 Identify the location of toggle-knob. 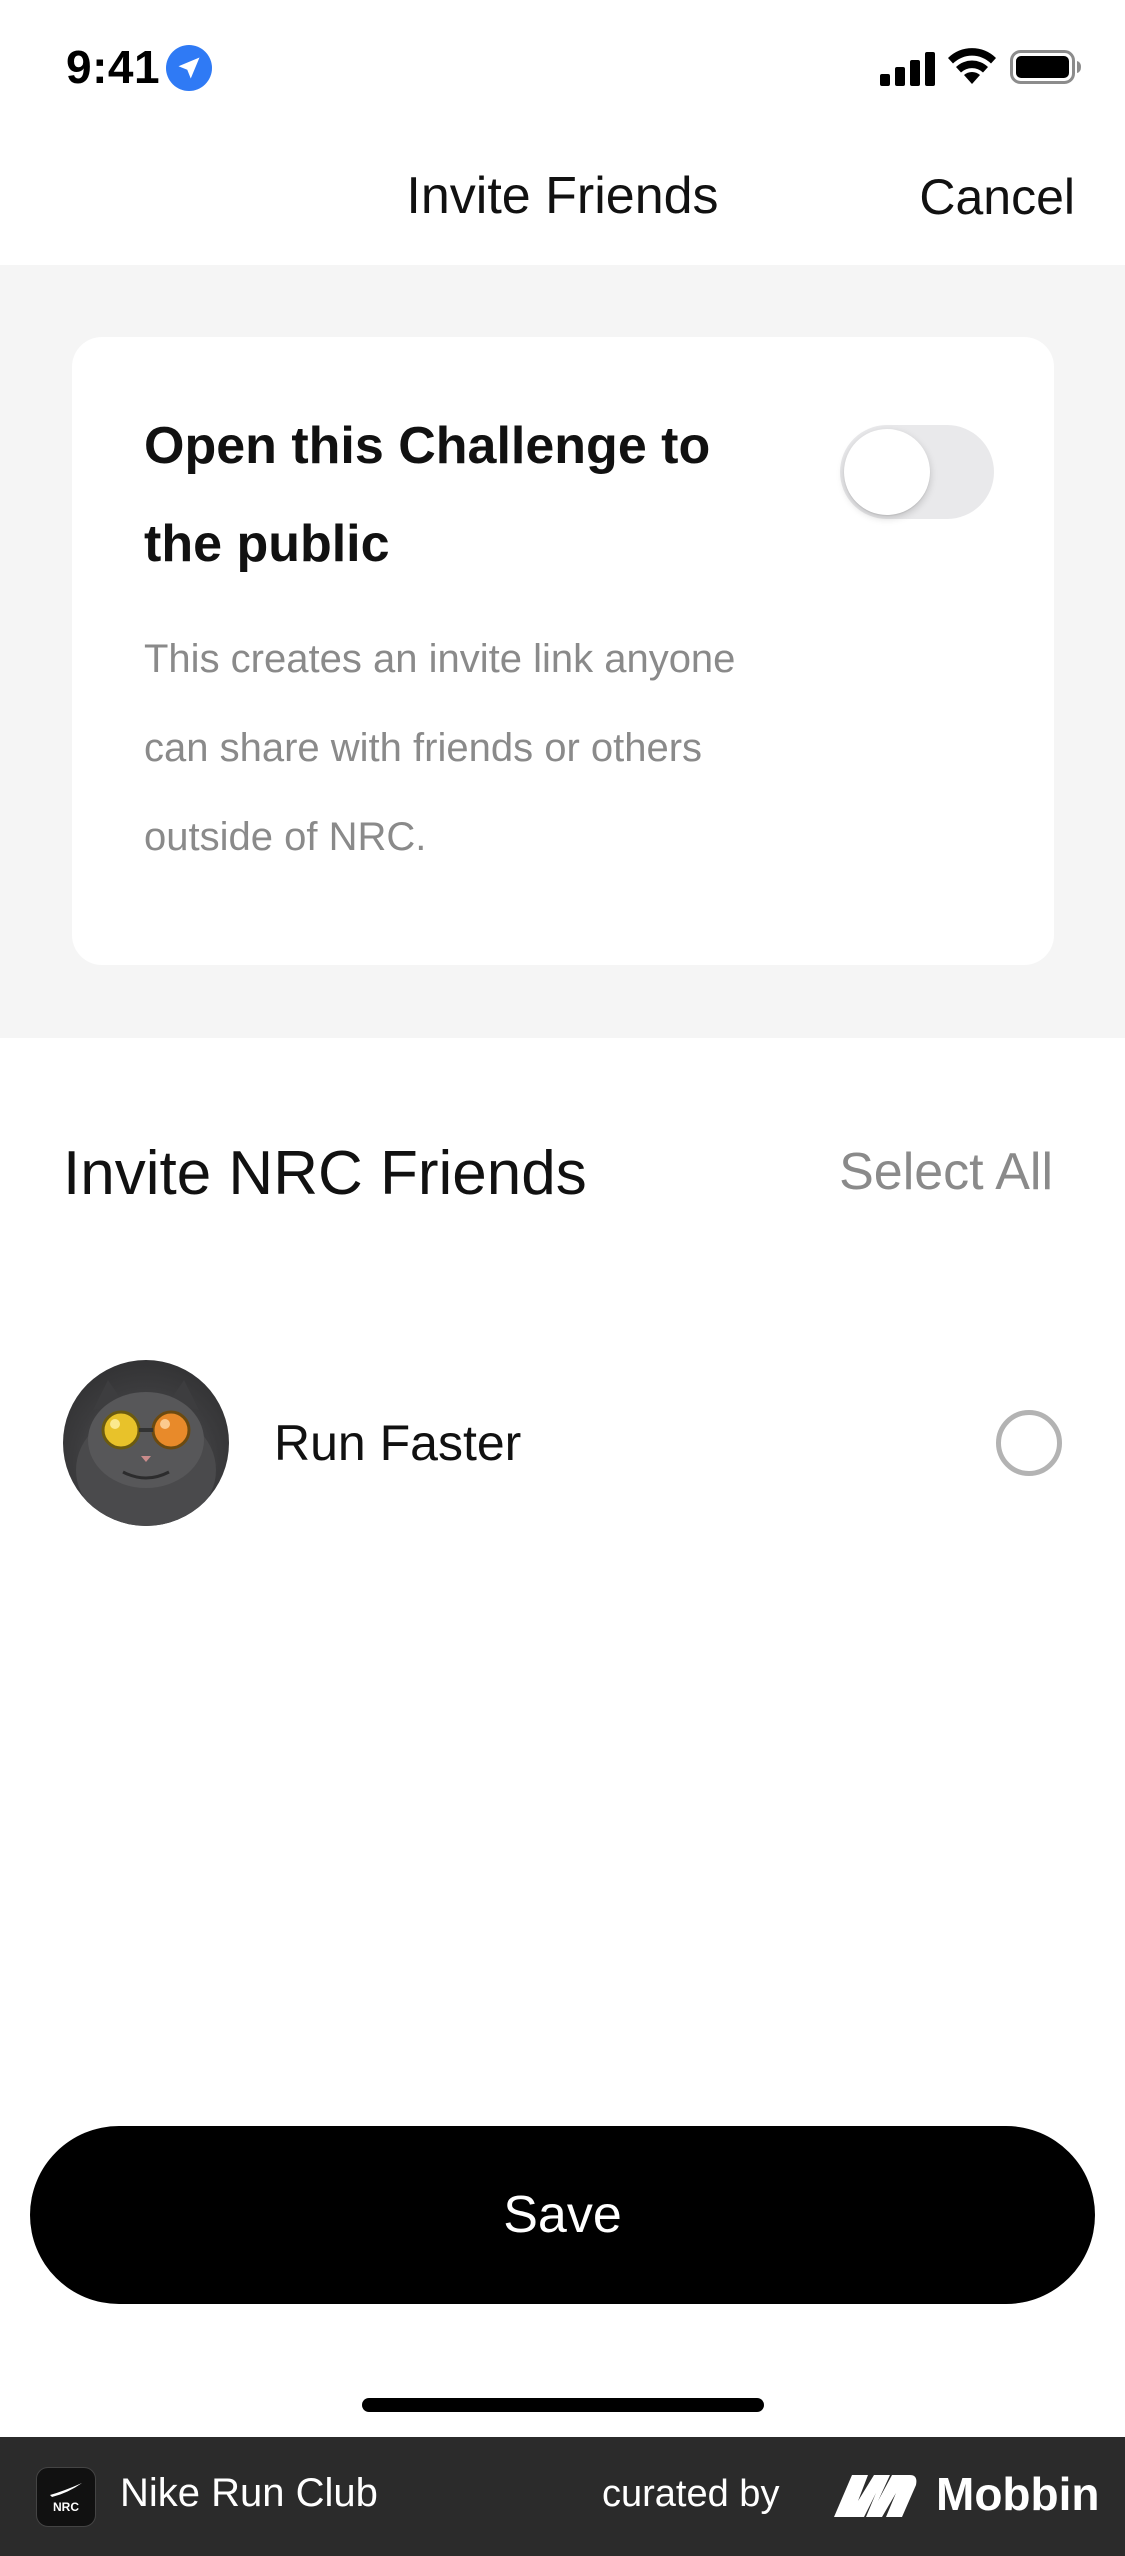
(887, 472).